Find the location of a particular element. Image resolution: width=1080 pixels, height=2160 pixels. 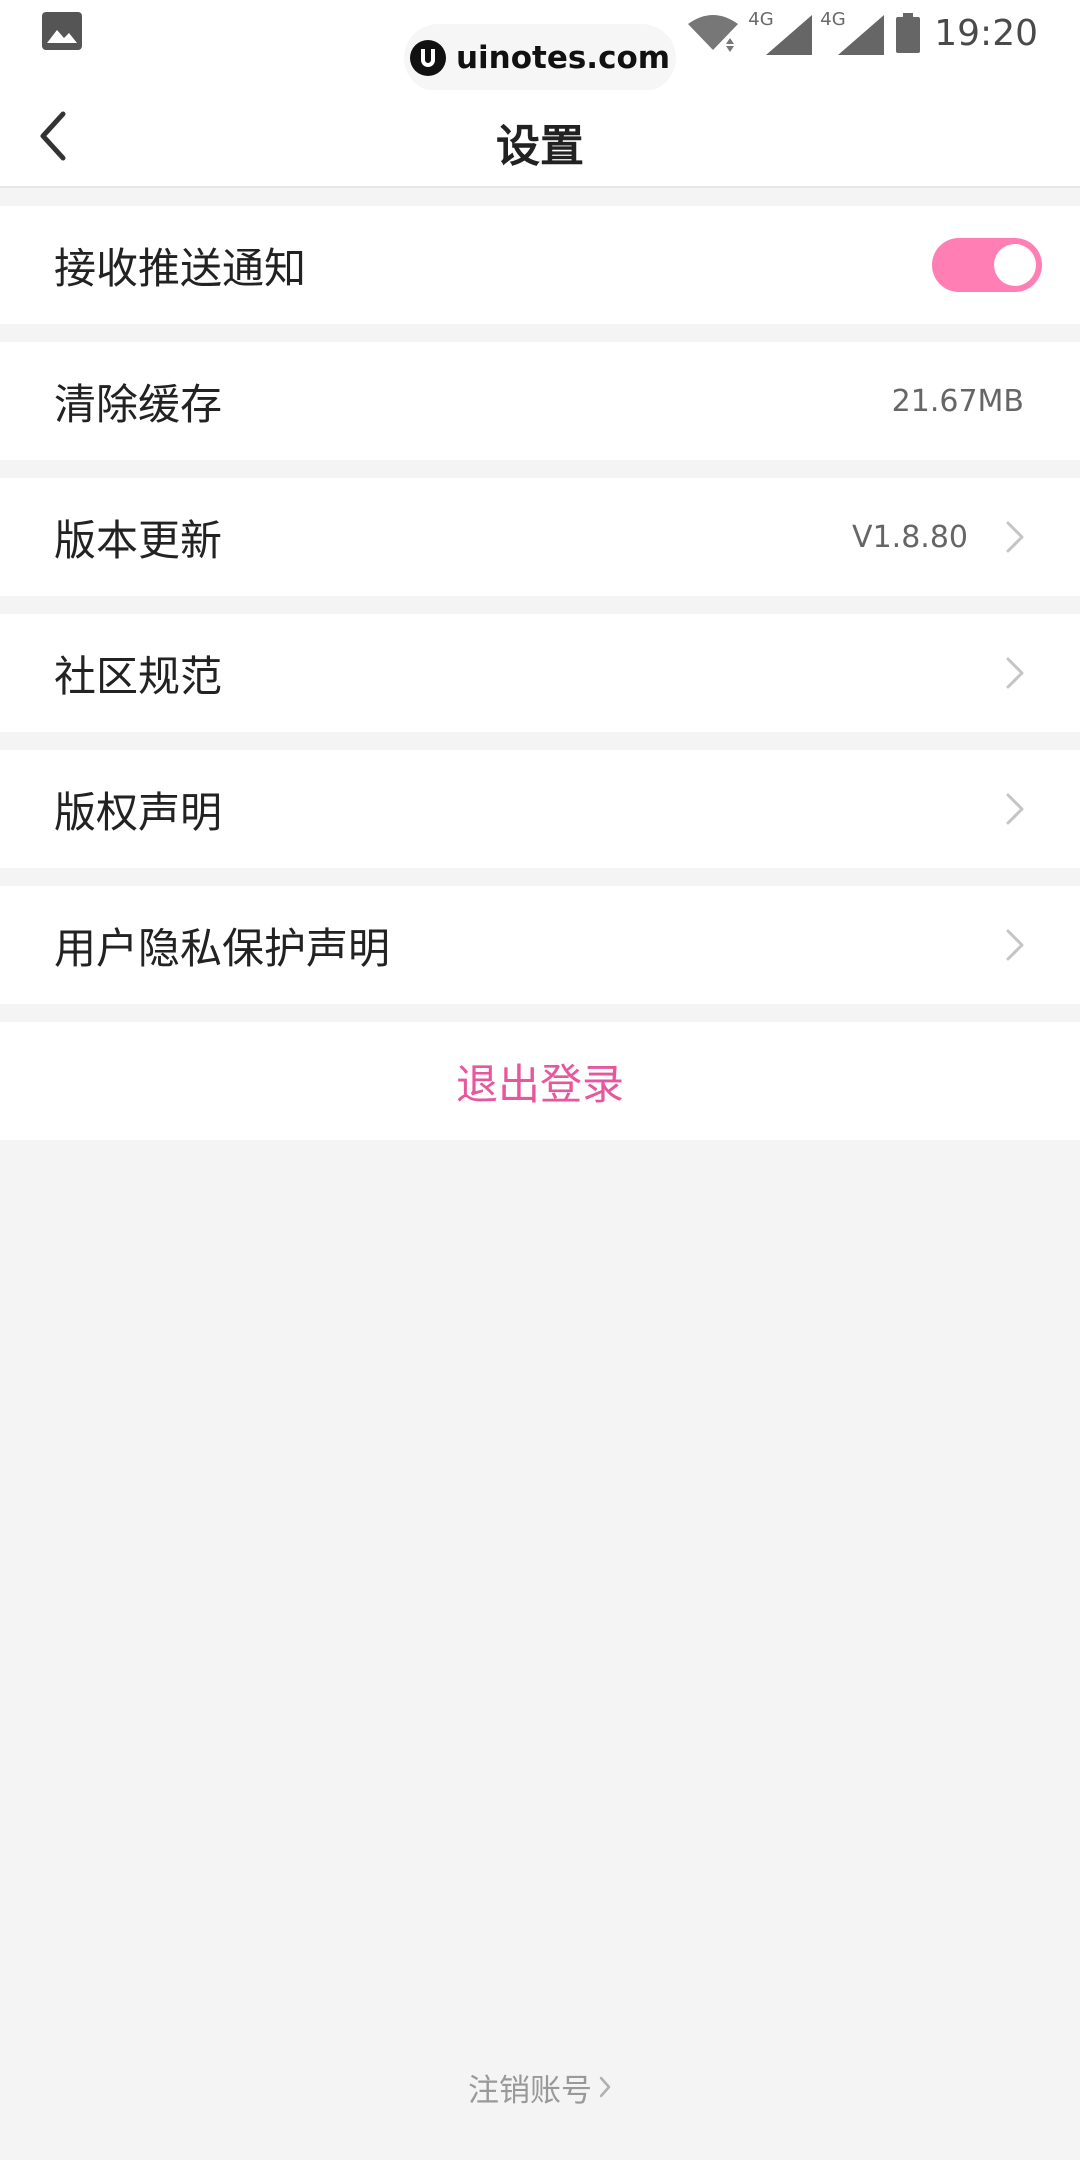

version-value: V1.8.80 is located at coordinates (910, 537).